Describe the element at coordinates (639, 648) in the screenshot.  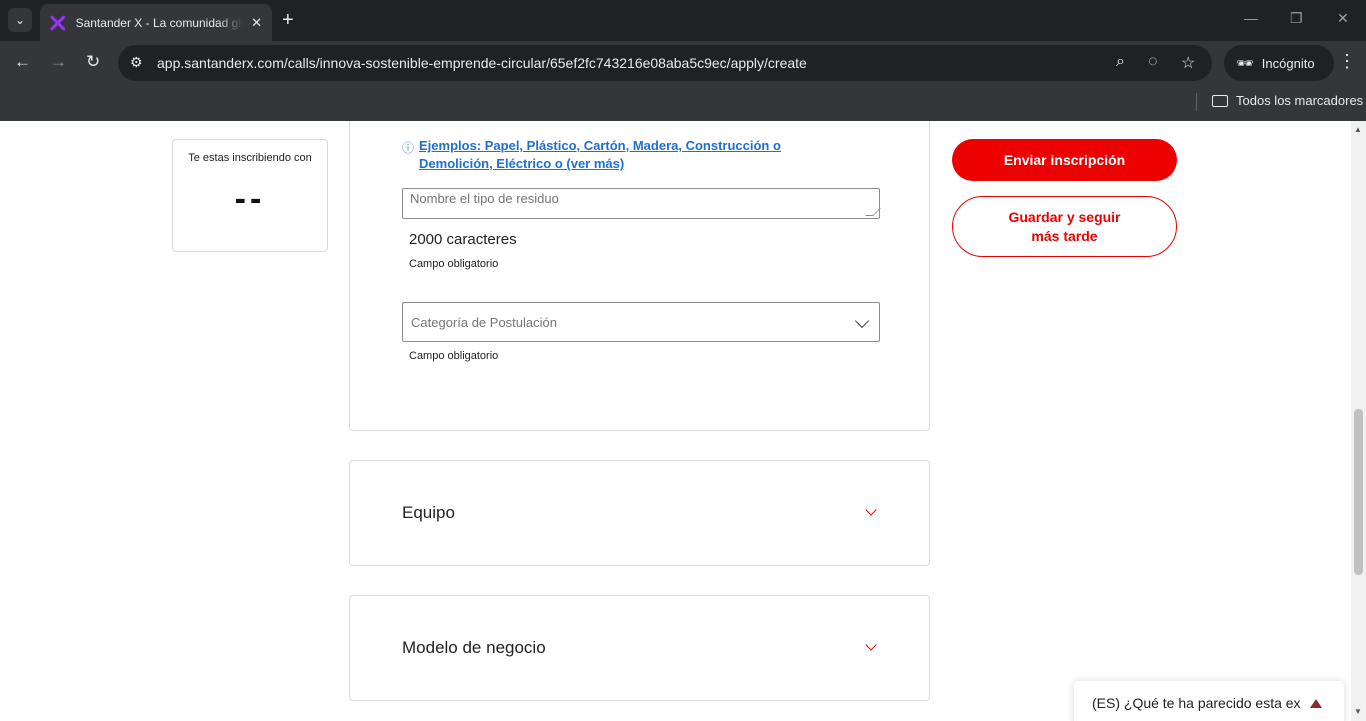
I see `accordion-business-model: Modelo de negocio` at that location.